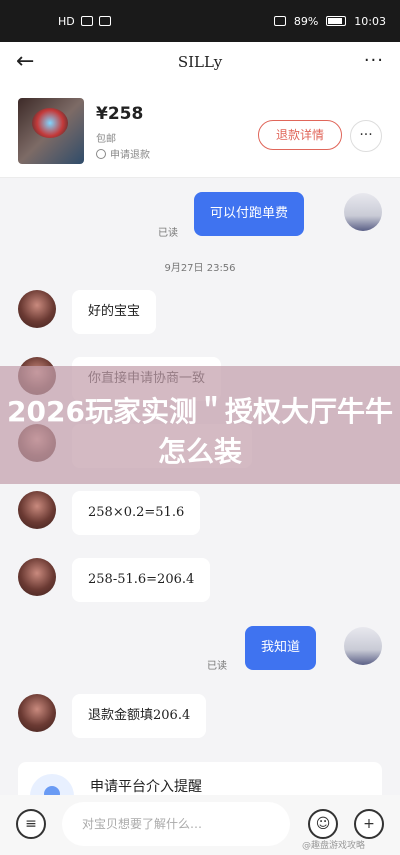  I want to click on message-bubble: 好的宝宝, so click(114, 312).